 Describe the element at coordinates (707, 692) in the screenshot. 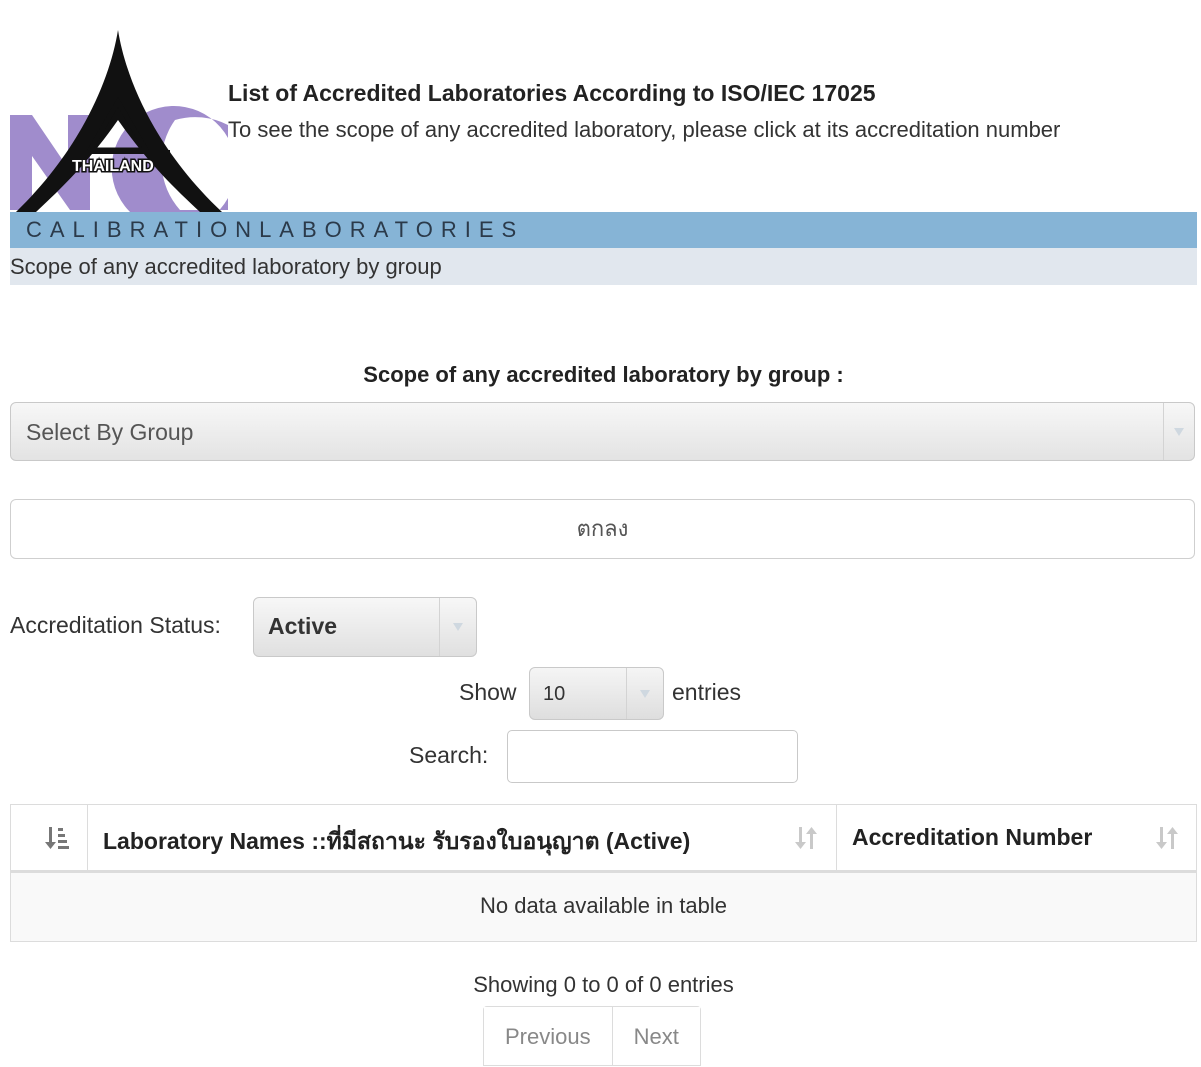

I see `entries-label: entries` at that location.